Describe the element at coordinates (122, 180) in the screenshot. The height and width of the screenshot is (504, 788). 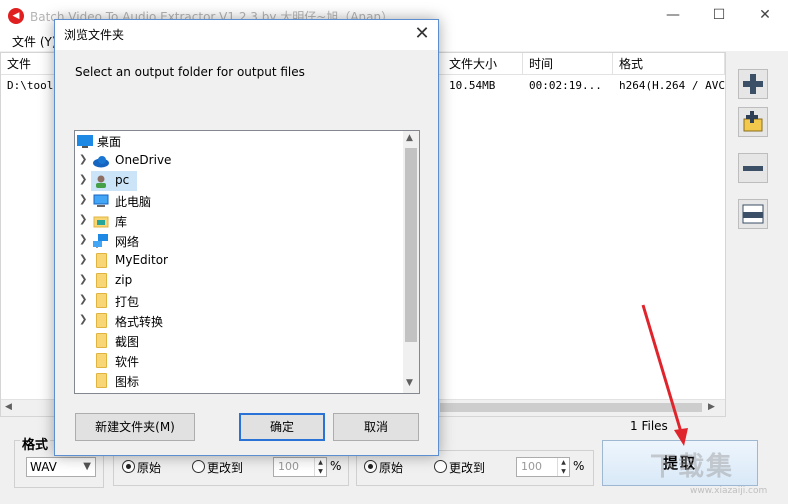
I see `tree-item-label: pc` at that location.